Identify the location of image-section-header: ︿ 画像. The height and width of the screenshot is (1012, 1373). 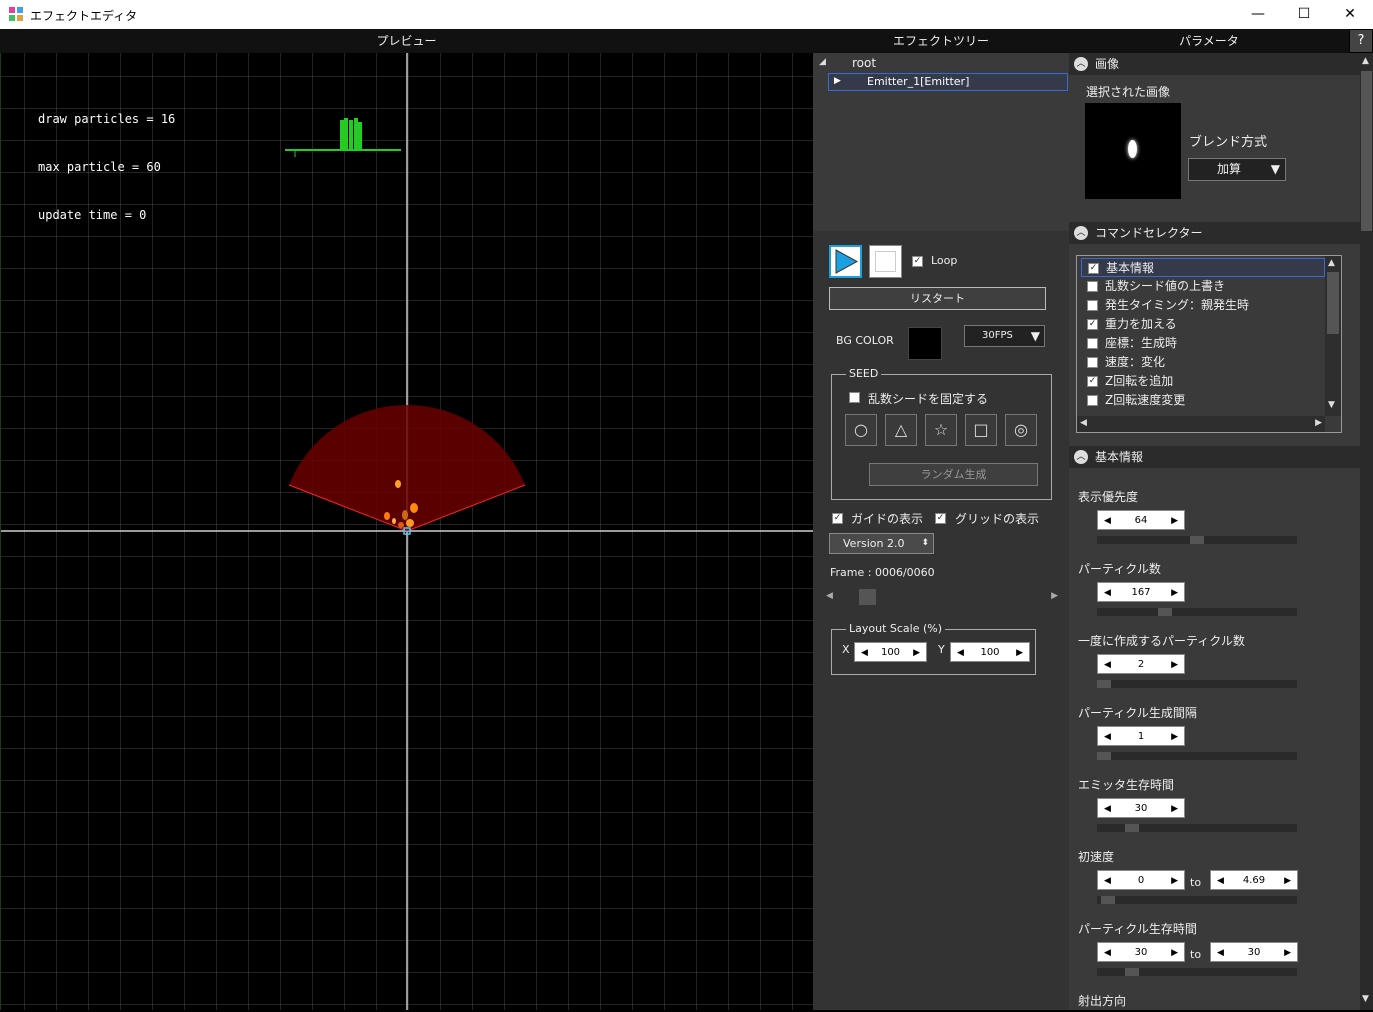
(1214, 64).